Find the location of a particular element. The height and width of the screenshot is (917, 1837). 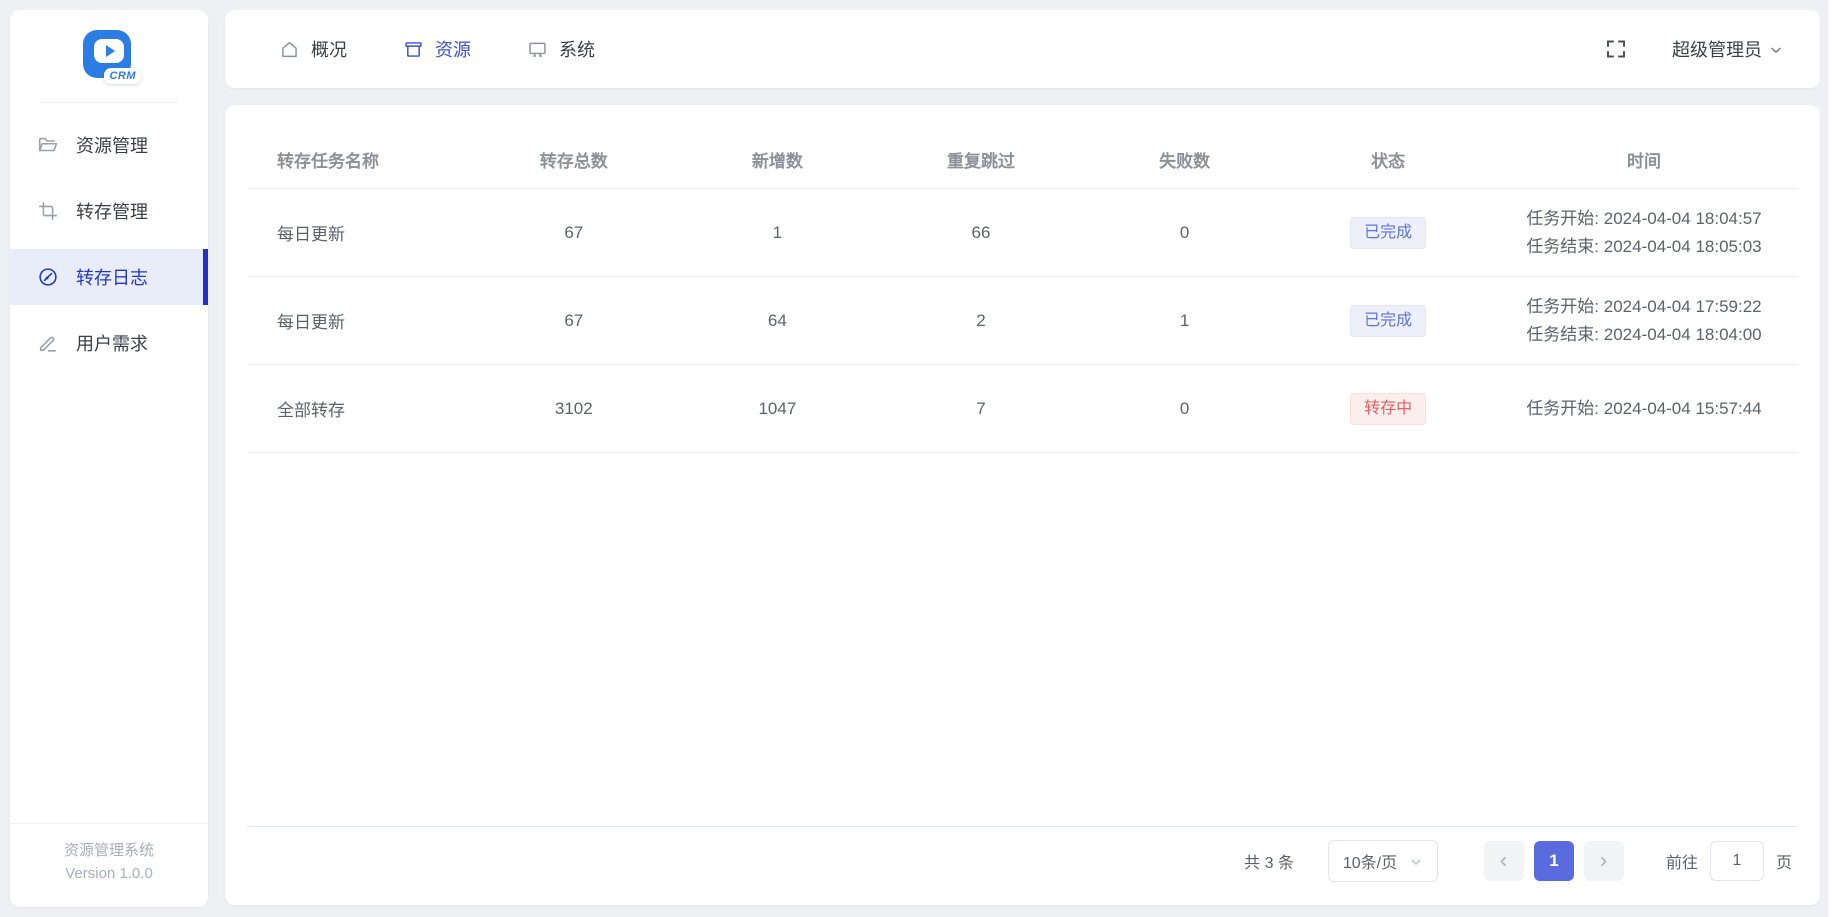

app-name: 资源管理系统 is located at coordinates (108, 850).